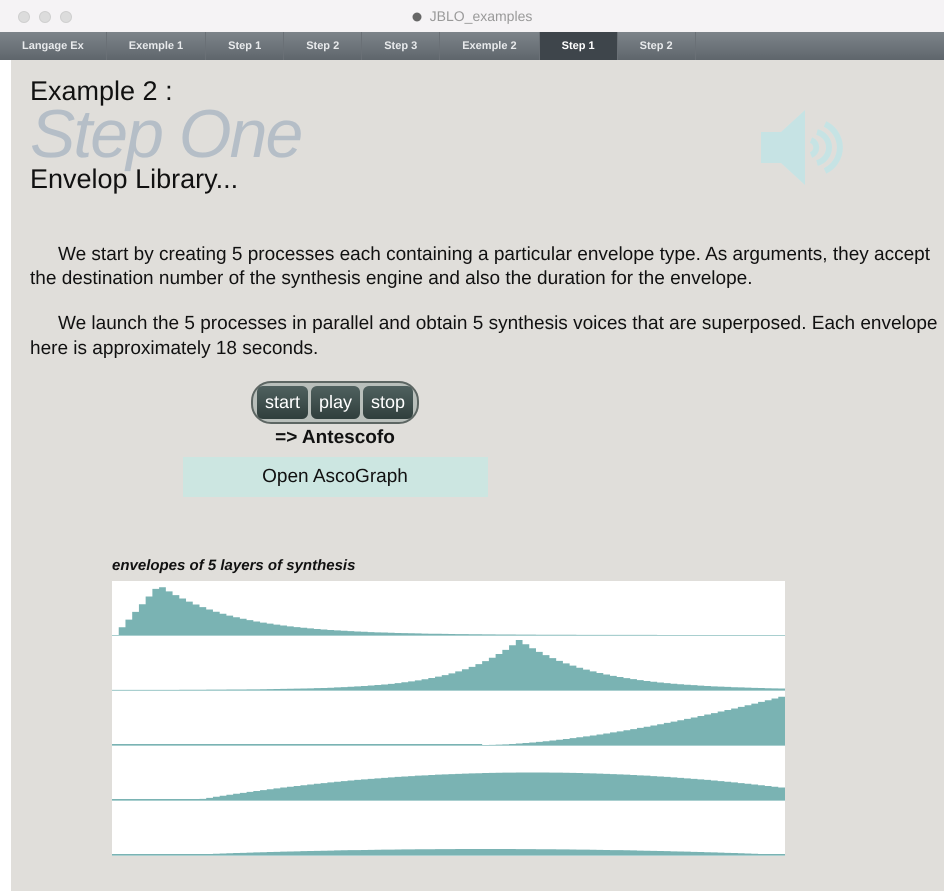 The height and width of the screenshot is (891, 944). What do you see at coordinates (66, 17) in the screenshot?
I see `zoom-button` at bounding box center [66, 17].